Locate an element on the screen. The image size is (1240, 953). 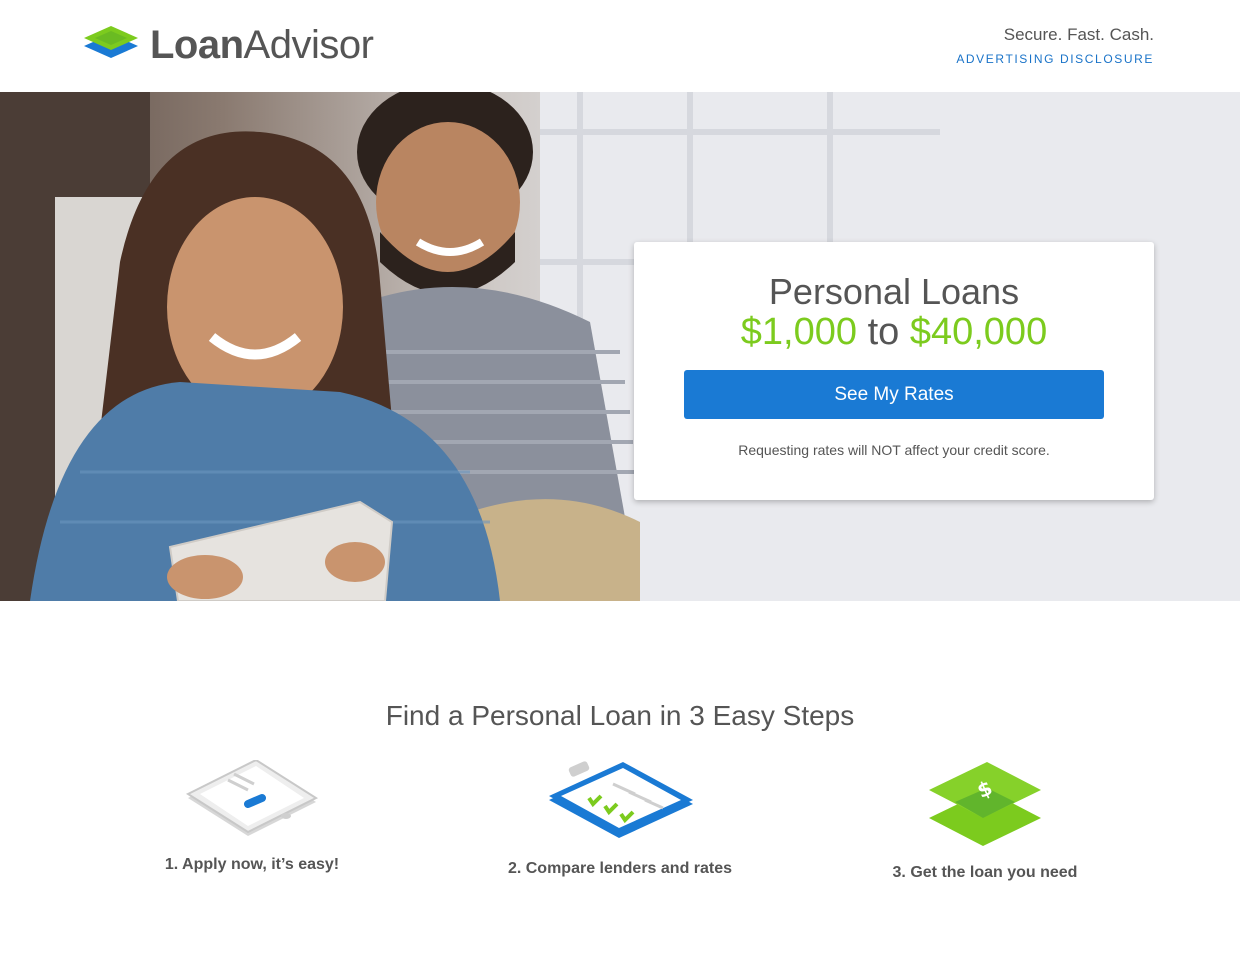
money-icon: $ is located at coordinates (985, 804).